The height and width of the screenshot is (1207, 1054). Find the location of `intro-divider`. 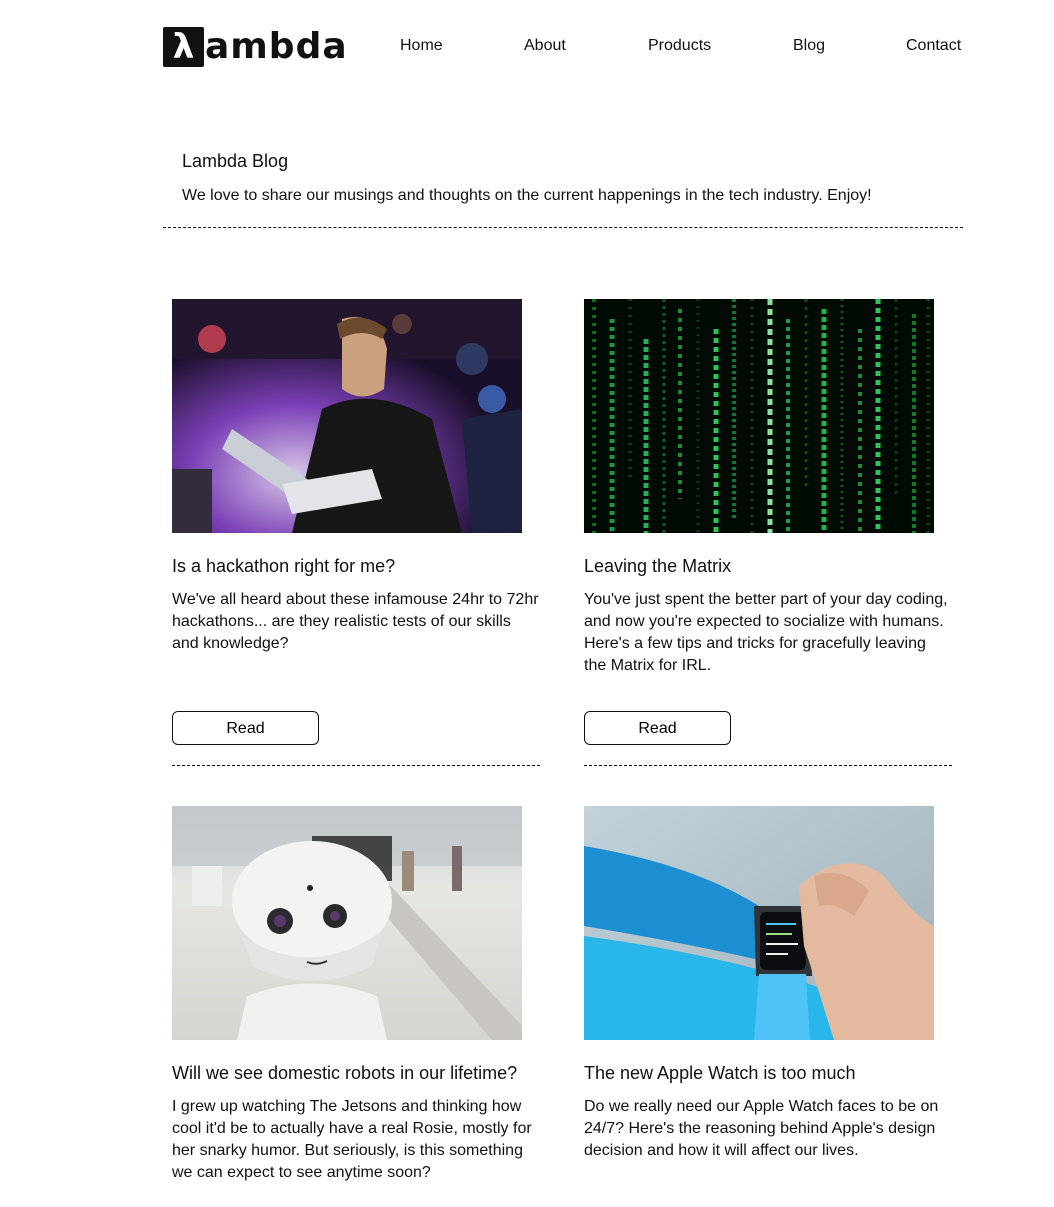

intro-divider is located at coordinates (563, 227).